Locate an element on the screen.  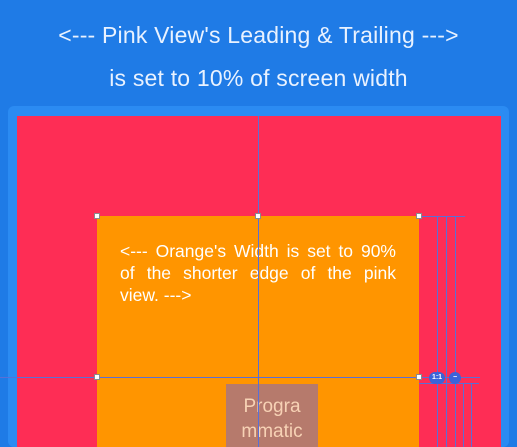
lower-guide is located at coordinates (449, 383).